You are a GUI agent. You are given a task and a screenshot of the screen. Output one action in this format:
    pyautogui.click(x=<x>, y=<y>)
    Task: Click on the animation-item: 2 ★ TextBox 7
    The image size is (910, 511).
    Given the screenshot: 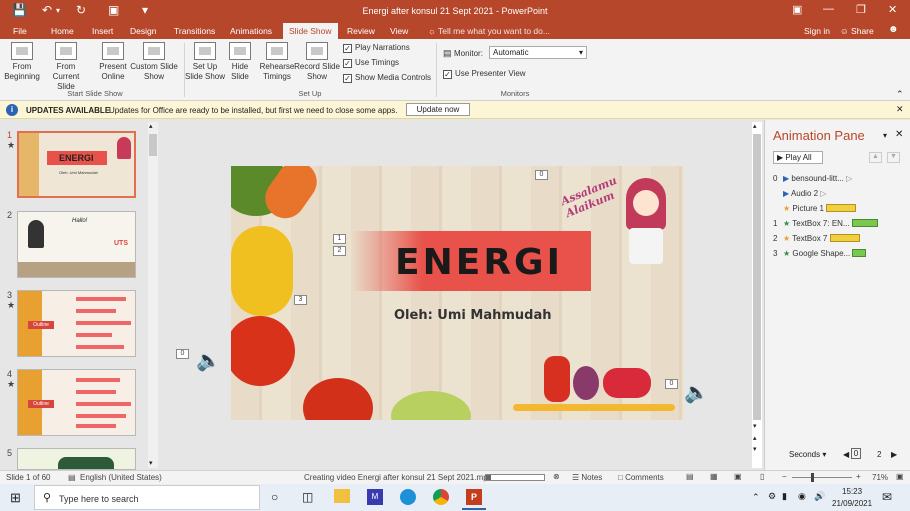 What is the action you would take?
    pyautogui.click(x=816, y=238)
    